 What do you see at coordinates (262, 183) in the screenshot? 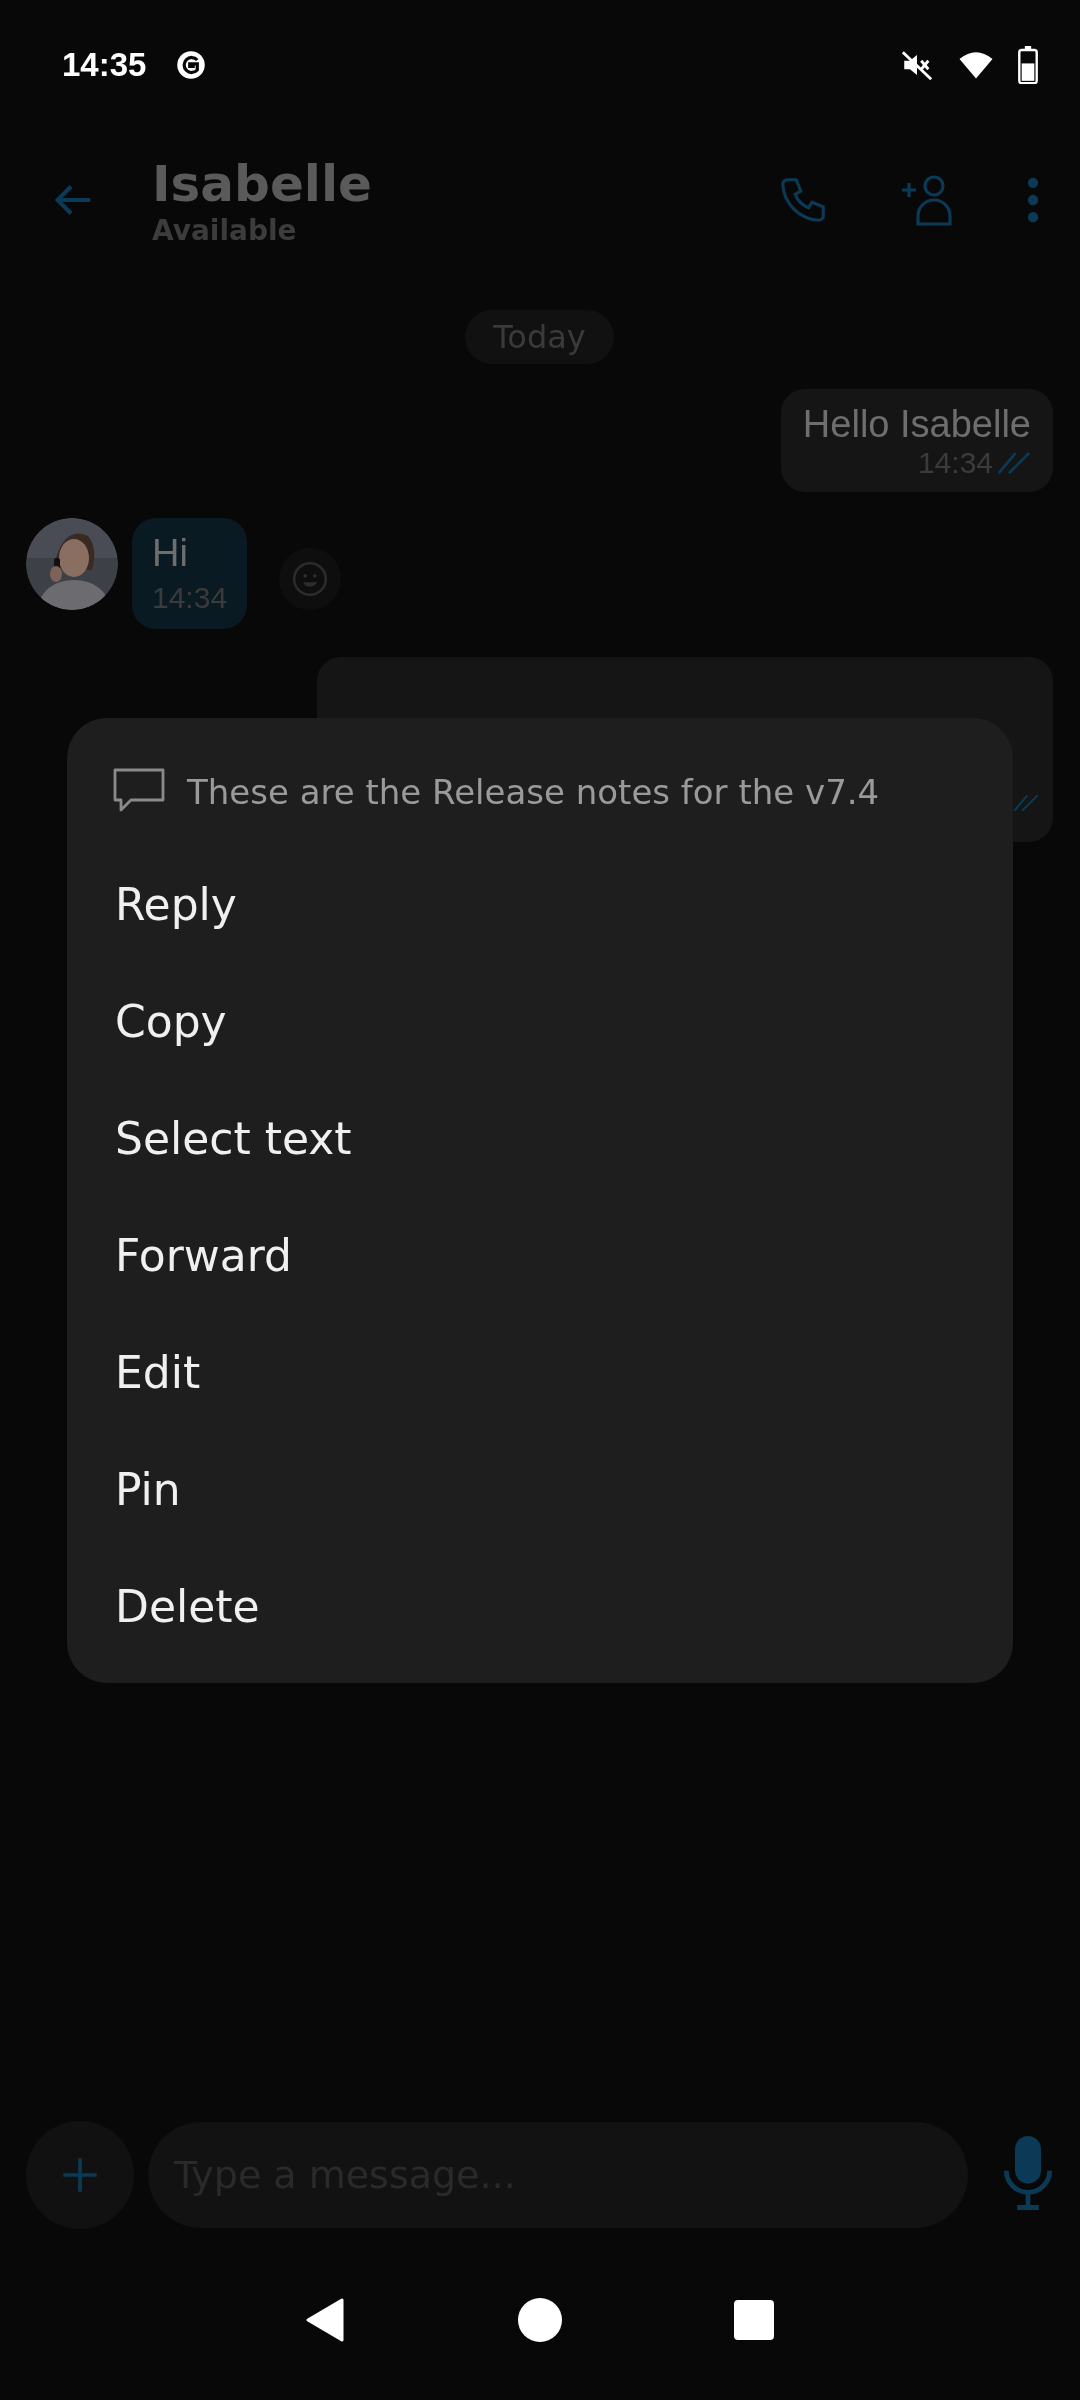
I see `contact-name: Isabelle` at bounding box center [262, 183].